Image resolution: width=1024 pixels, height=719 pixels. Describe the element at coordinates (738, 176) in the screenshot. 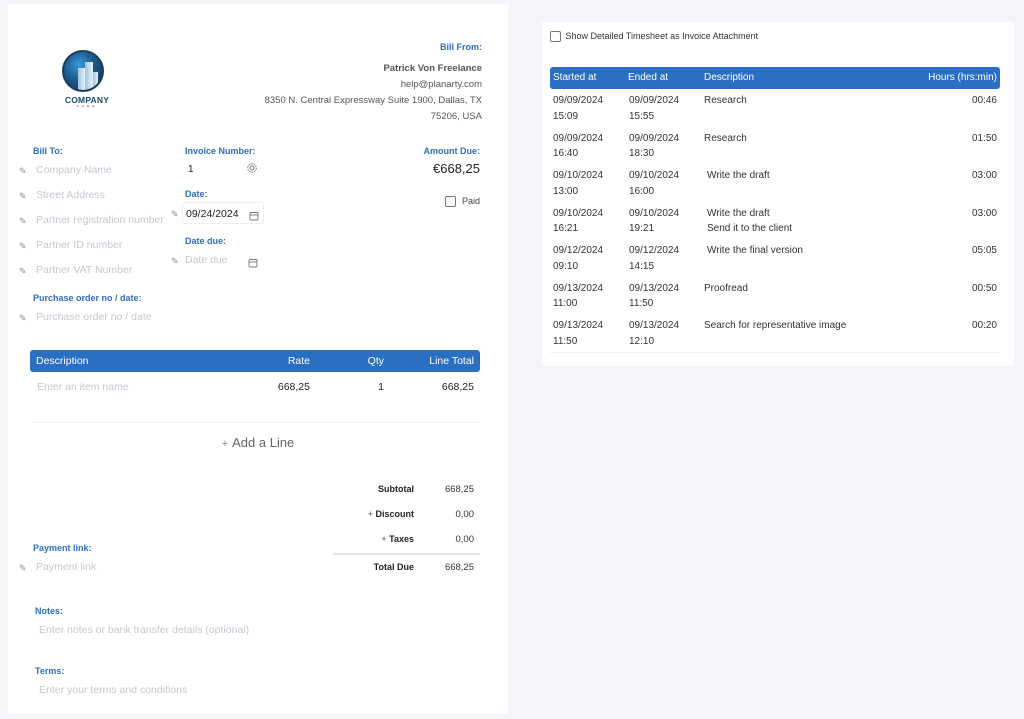

I see `description-cell: Write the draft` at that location.